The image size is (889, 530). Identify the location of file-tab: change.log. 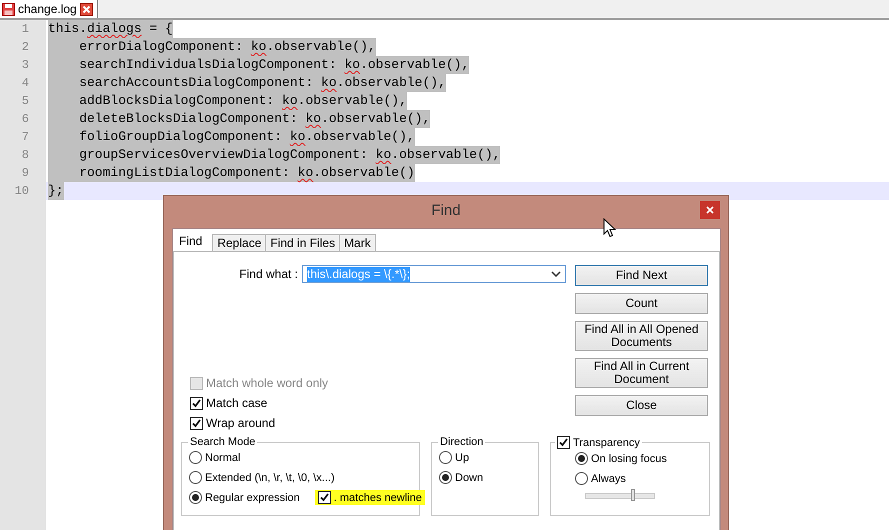
(49, 9).